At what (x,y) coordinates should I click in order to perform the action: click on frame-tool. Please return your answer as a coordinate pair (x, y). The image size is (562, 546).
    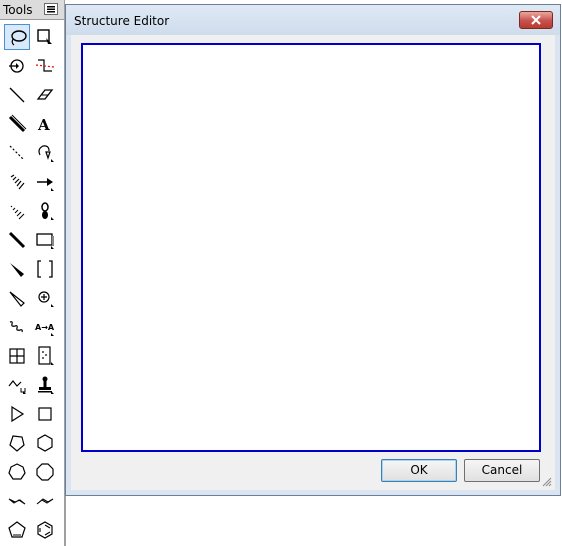
    Looking at the image, I should click on (45, 240).